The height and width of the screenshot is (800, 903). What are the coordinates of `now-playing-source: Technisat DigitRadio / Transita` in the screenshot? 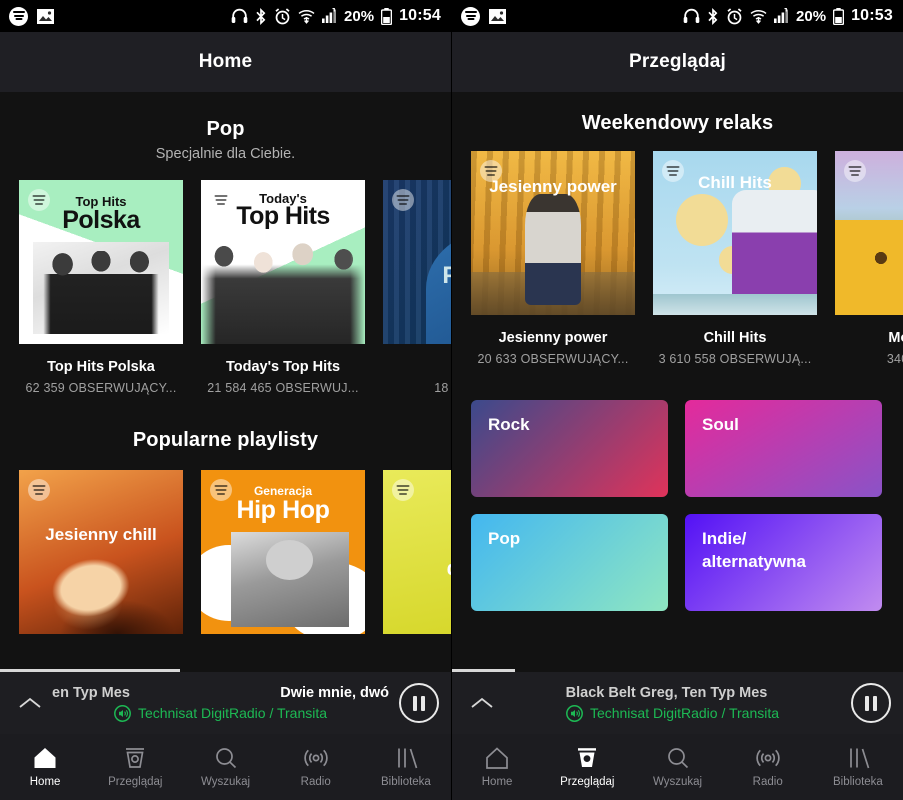 It's located at (232, 713).